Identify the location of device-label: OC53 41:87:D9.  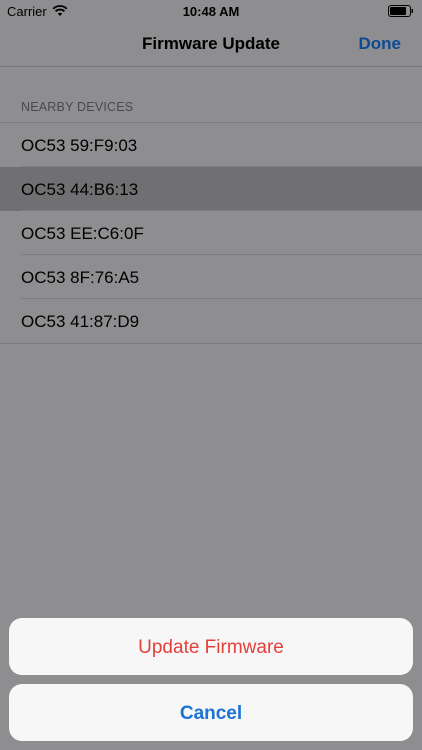
(80, 321).